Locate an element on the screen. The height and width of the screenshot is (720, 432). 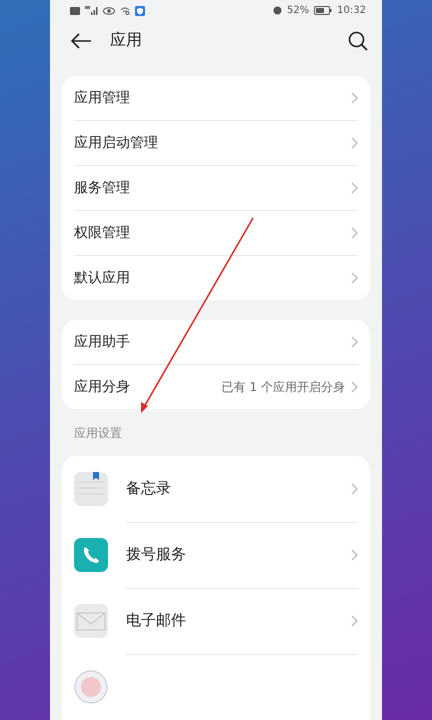
clock-icon is located at coordinates (91, 687).